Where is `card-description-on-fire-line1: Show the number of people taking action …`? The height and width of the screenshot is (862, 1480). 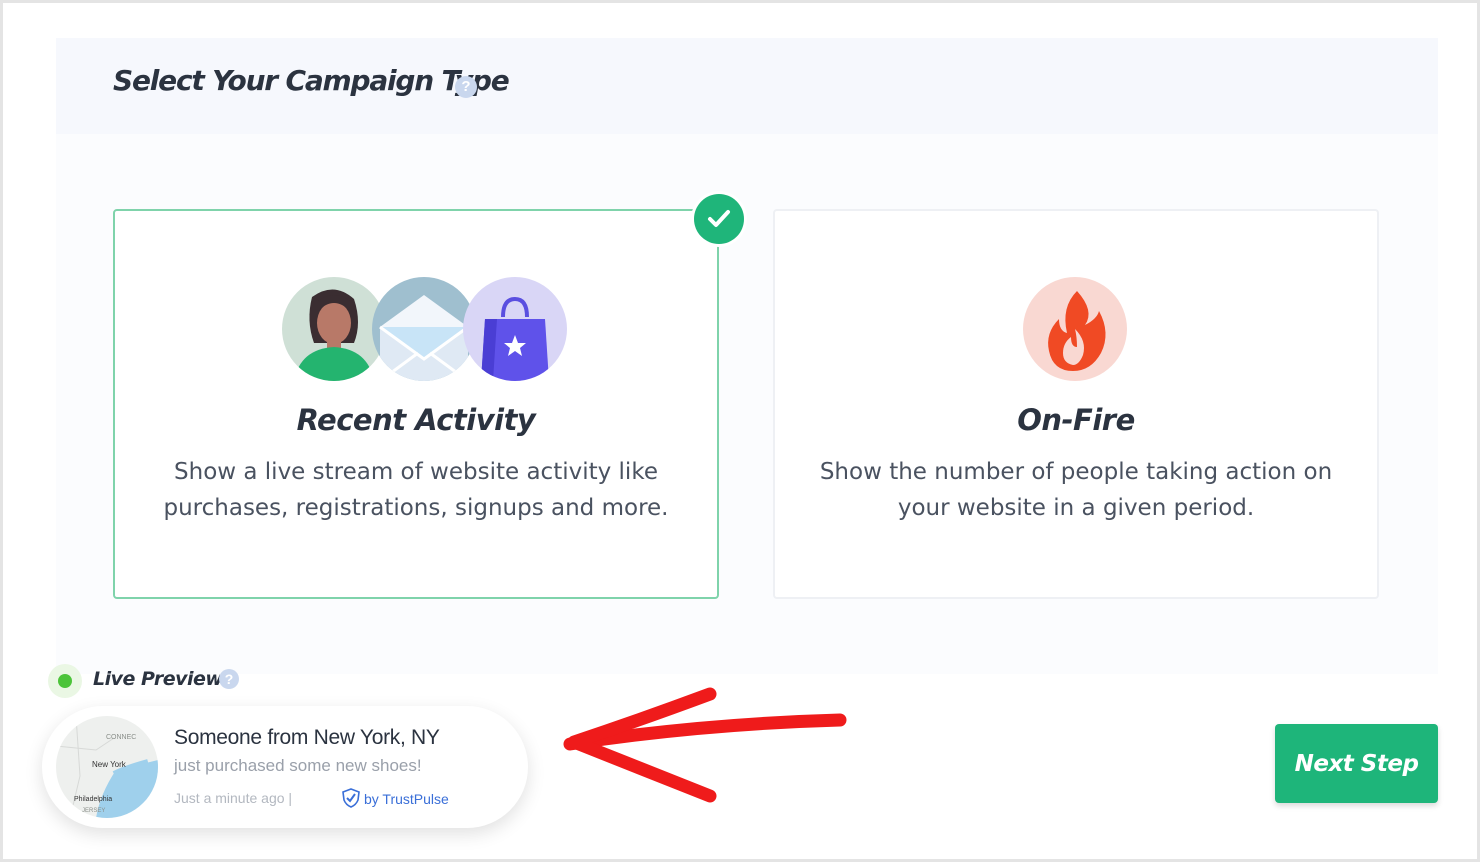 card-description-on-fire-line1: Show the number of people taking action … is located at coordinates (1076, 472).